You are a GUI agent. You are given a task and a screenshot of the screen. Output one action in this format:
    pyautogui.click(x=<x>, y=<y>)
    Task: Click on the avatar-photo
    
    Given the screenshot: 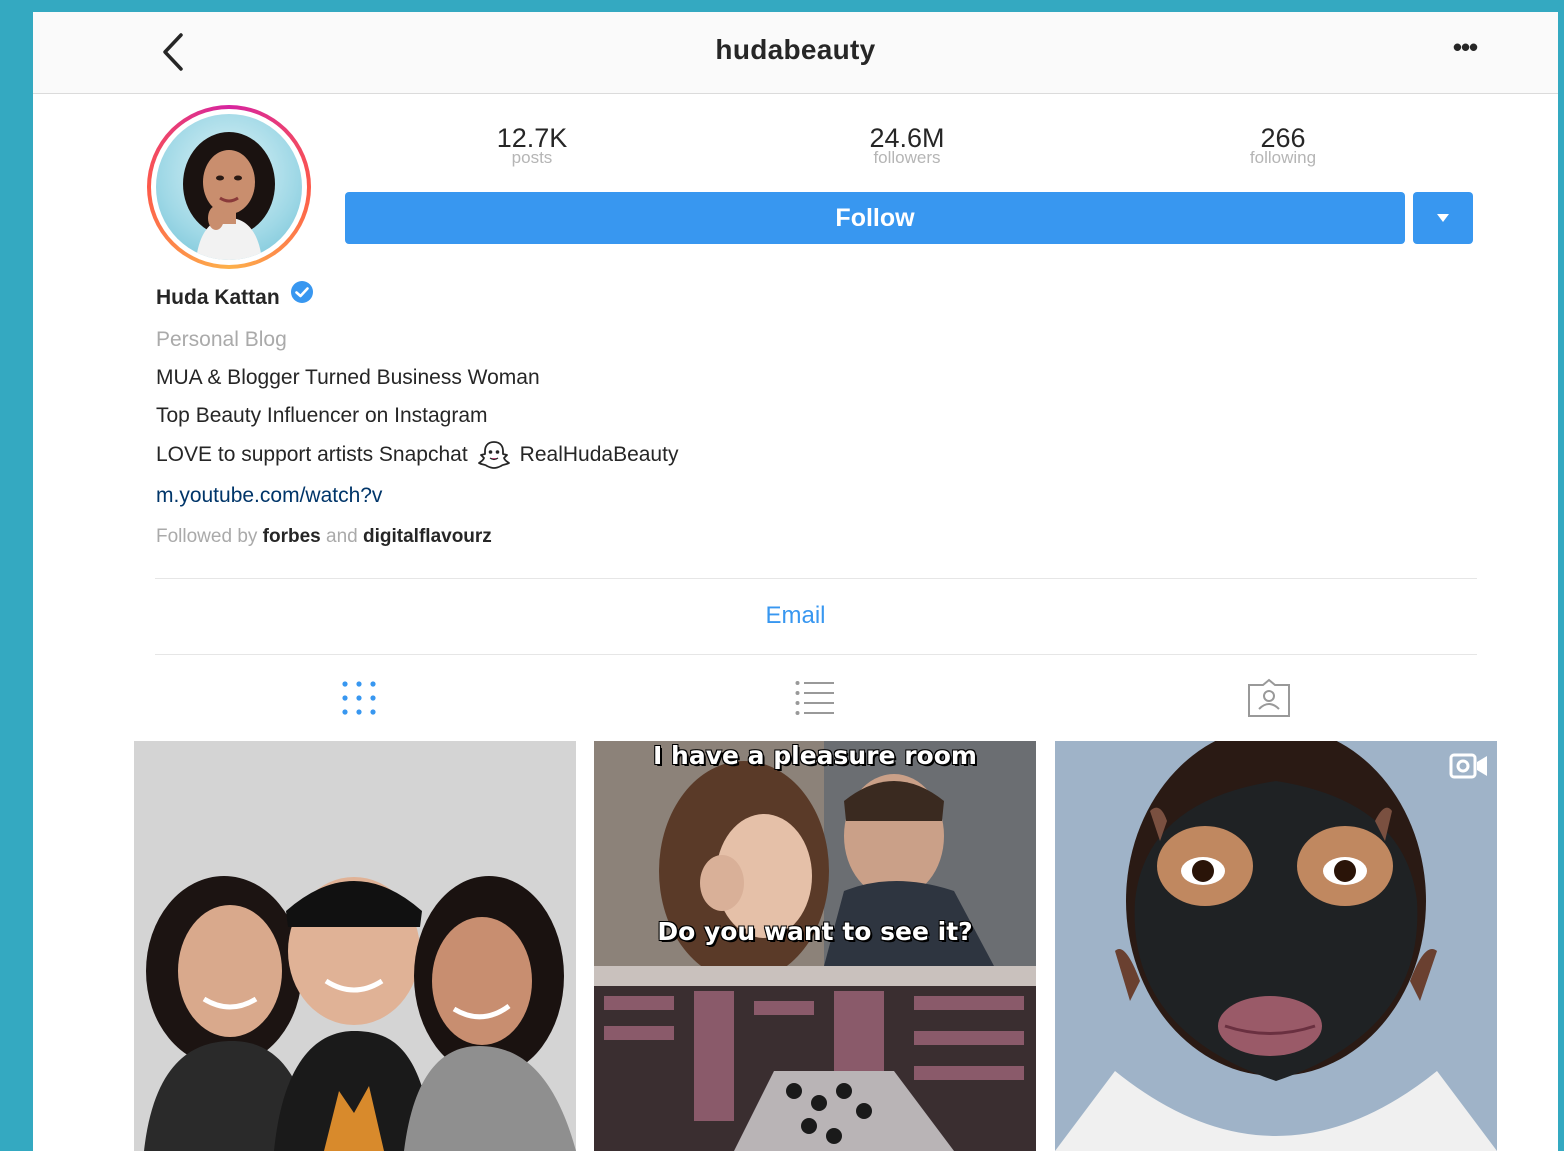 What is the action you would take?
    pyautogui.click(x=229, y=187)
    